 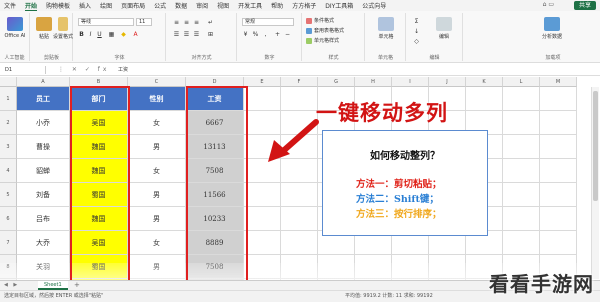 I want to click on menu-item: 方方格子, so click(x=304, y=5).